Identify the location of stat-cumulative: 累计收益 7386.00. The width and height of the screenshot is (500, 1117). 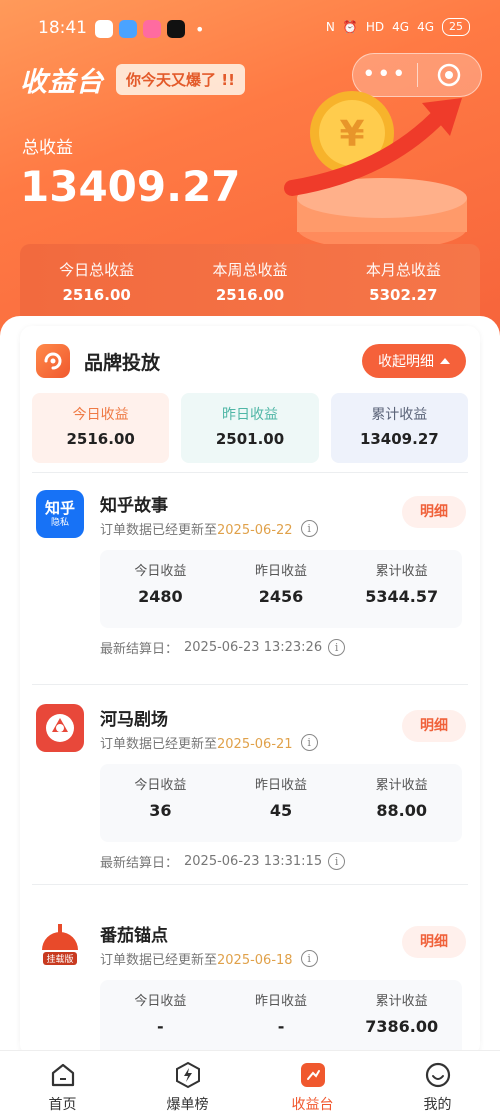
(401, 1018).